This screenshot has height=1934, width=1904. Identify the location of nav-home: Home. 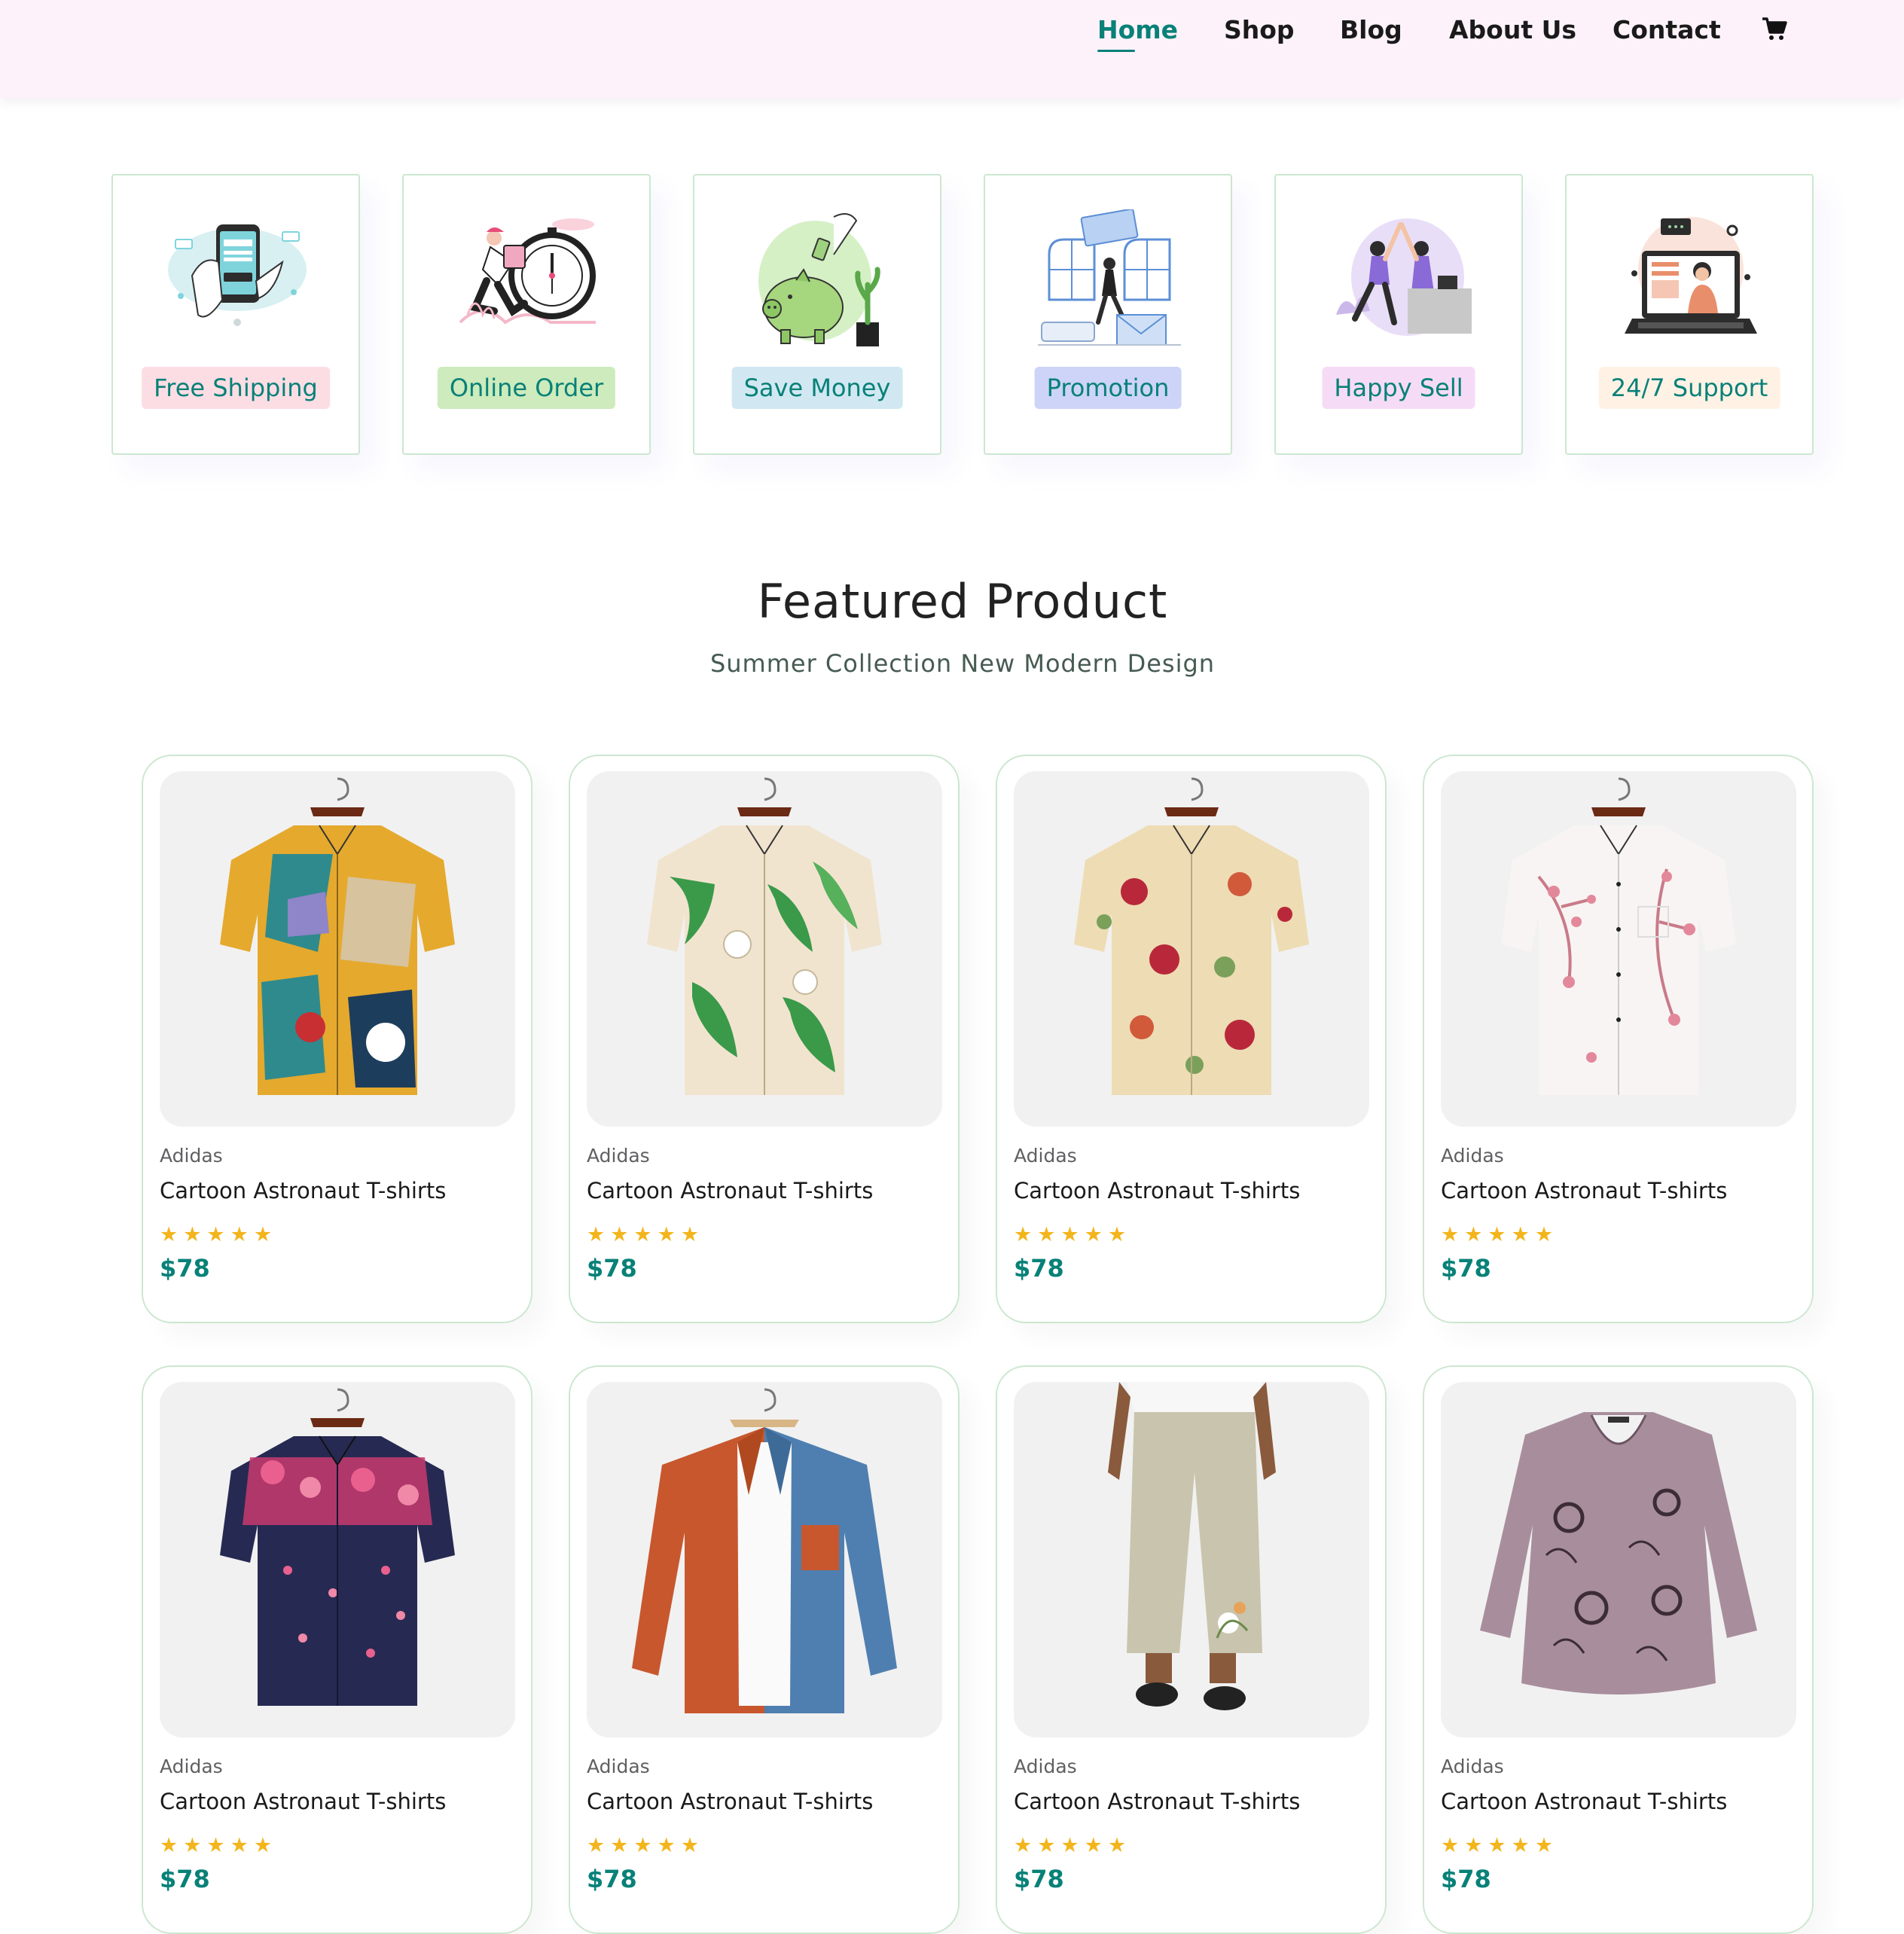
(1137, 30).